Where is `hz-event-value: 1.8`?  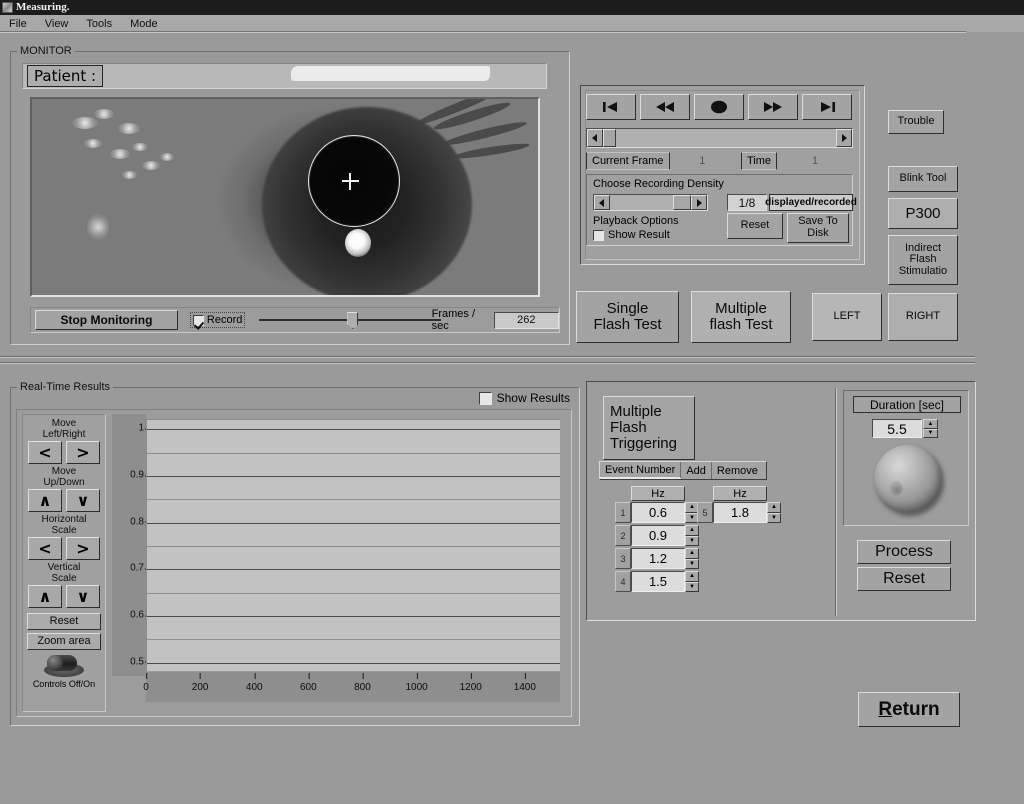 hz-event-value: 1.8 is located at coordinates (740, 512).